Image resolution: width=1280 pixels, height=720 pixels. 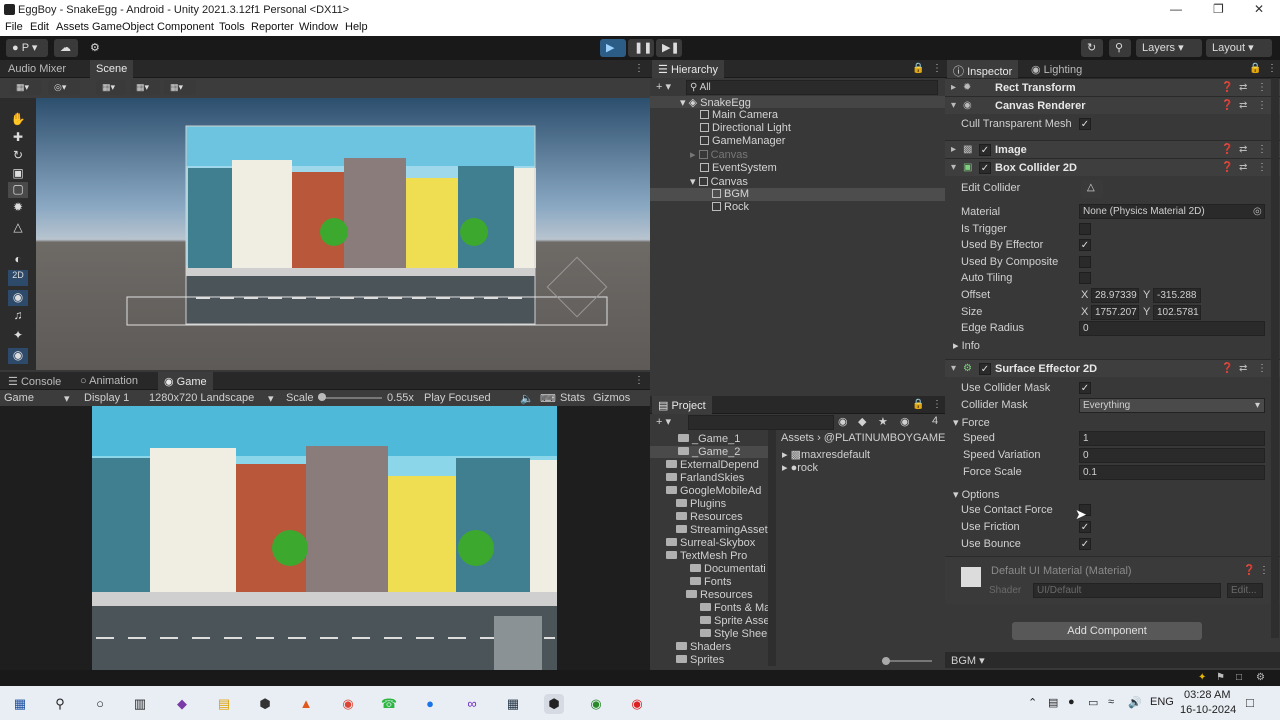 What do you see at coordinates (883, 421) in the screenshot?
I see `favorite-icon: ★` at bounding box center [883, 421].